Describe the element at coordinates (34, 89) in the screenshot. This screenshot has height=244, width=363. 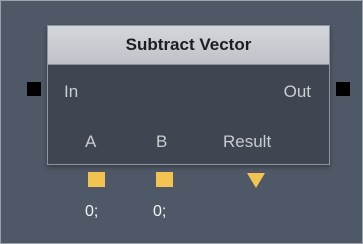
I see `in-exec-pin` at that location.